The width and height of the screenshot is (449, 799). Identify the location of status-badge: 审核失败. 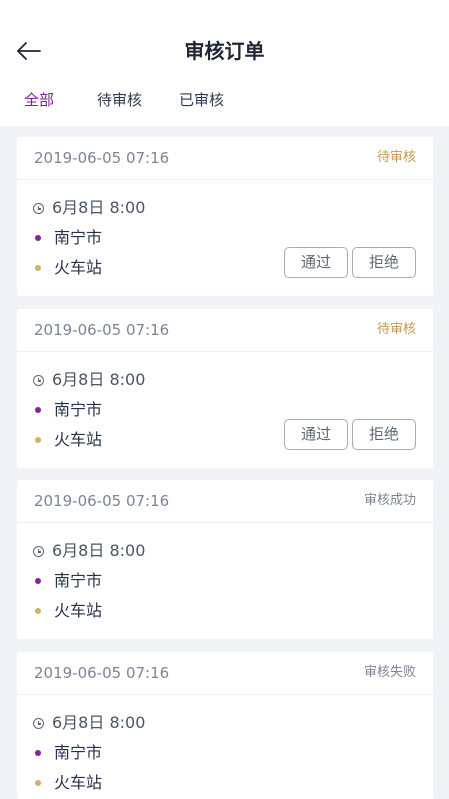
(389, 672).